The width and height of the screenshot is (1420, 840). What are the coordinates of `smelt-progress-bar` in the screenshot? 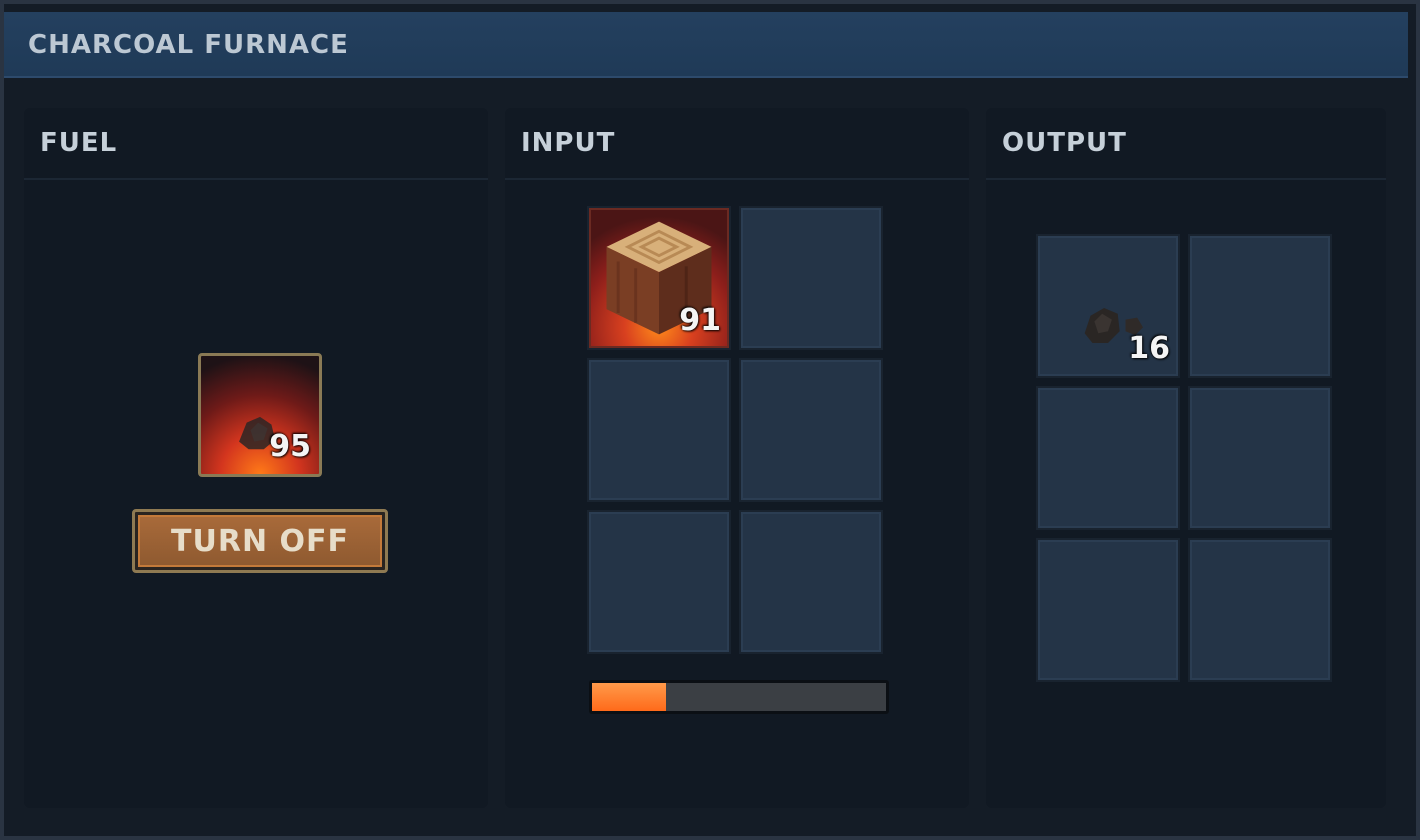 It's located at (739, 697).